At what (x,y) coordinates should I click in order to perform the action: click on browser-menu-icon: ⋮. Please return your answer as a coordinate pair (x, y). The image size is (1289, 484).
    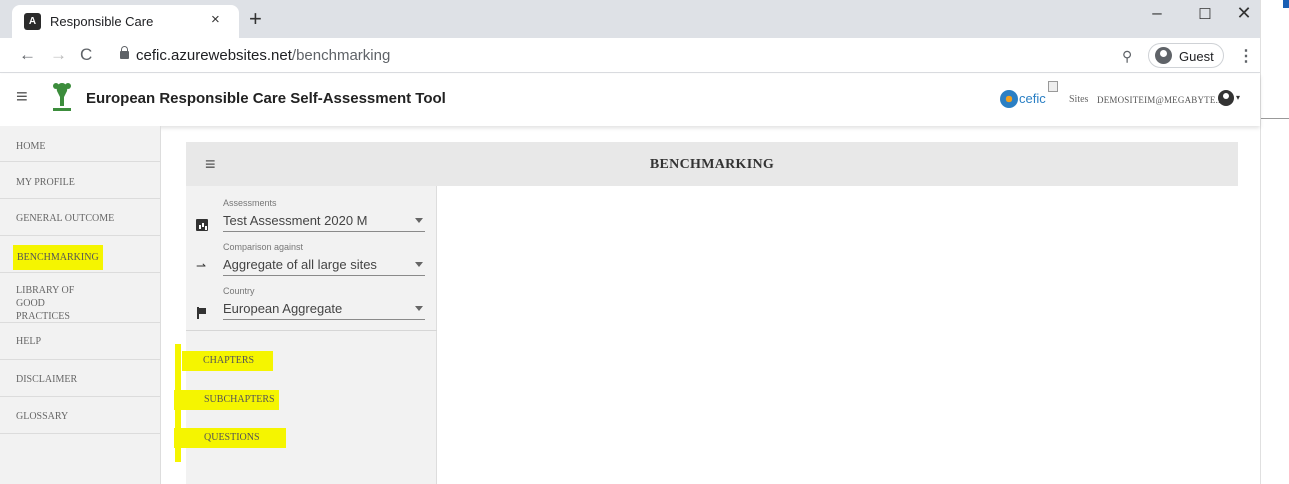
    Looking at the image, I should click on (1246, 56).